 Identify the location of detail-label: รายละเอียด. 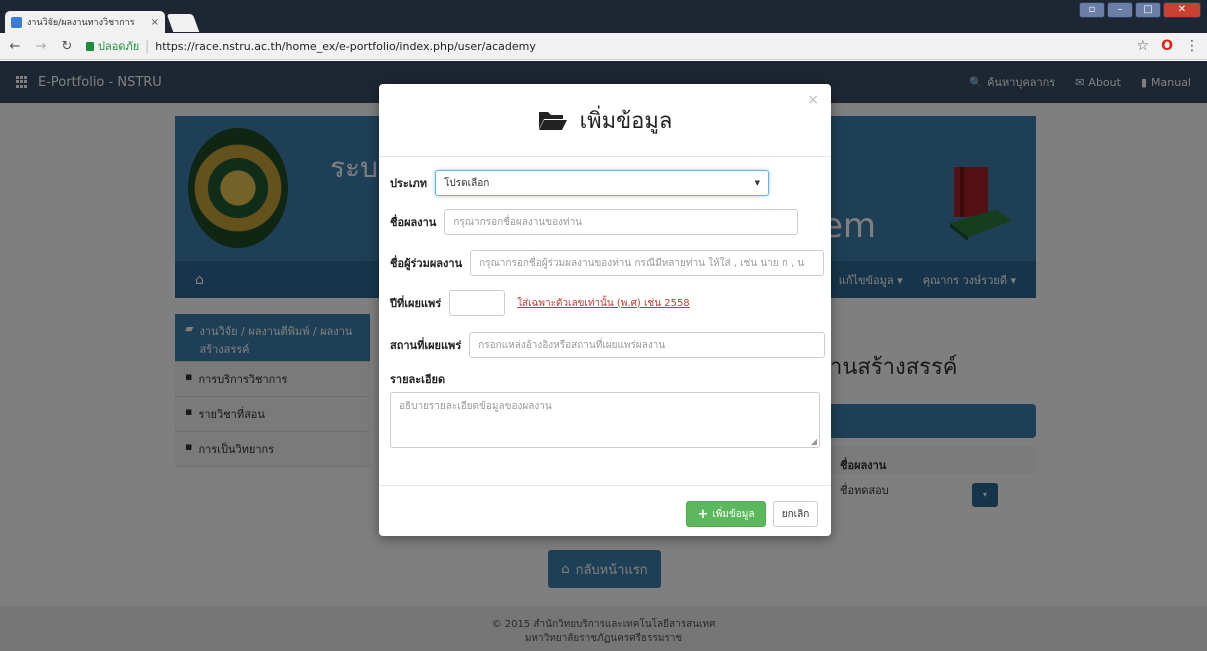
(418, 379).